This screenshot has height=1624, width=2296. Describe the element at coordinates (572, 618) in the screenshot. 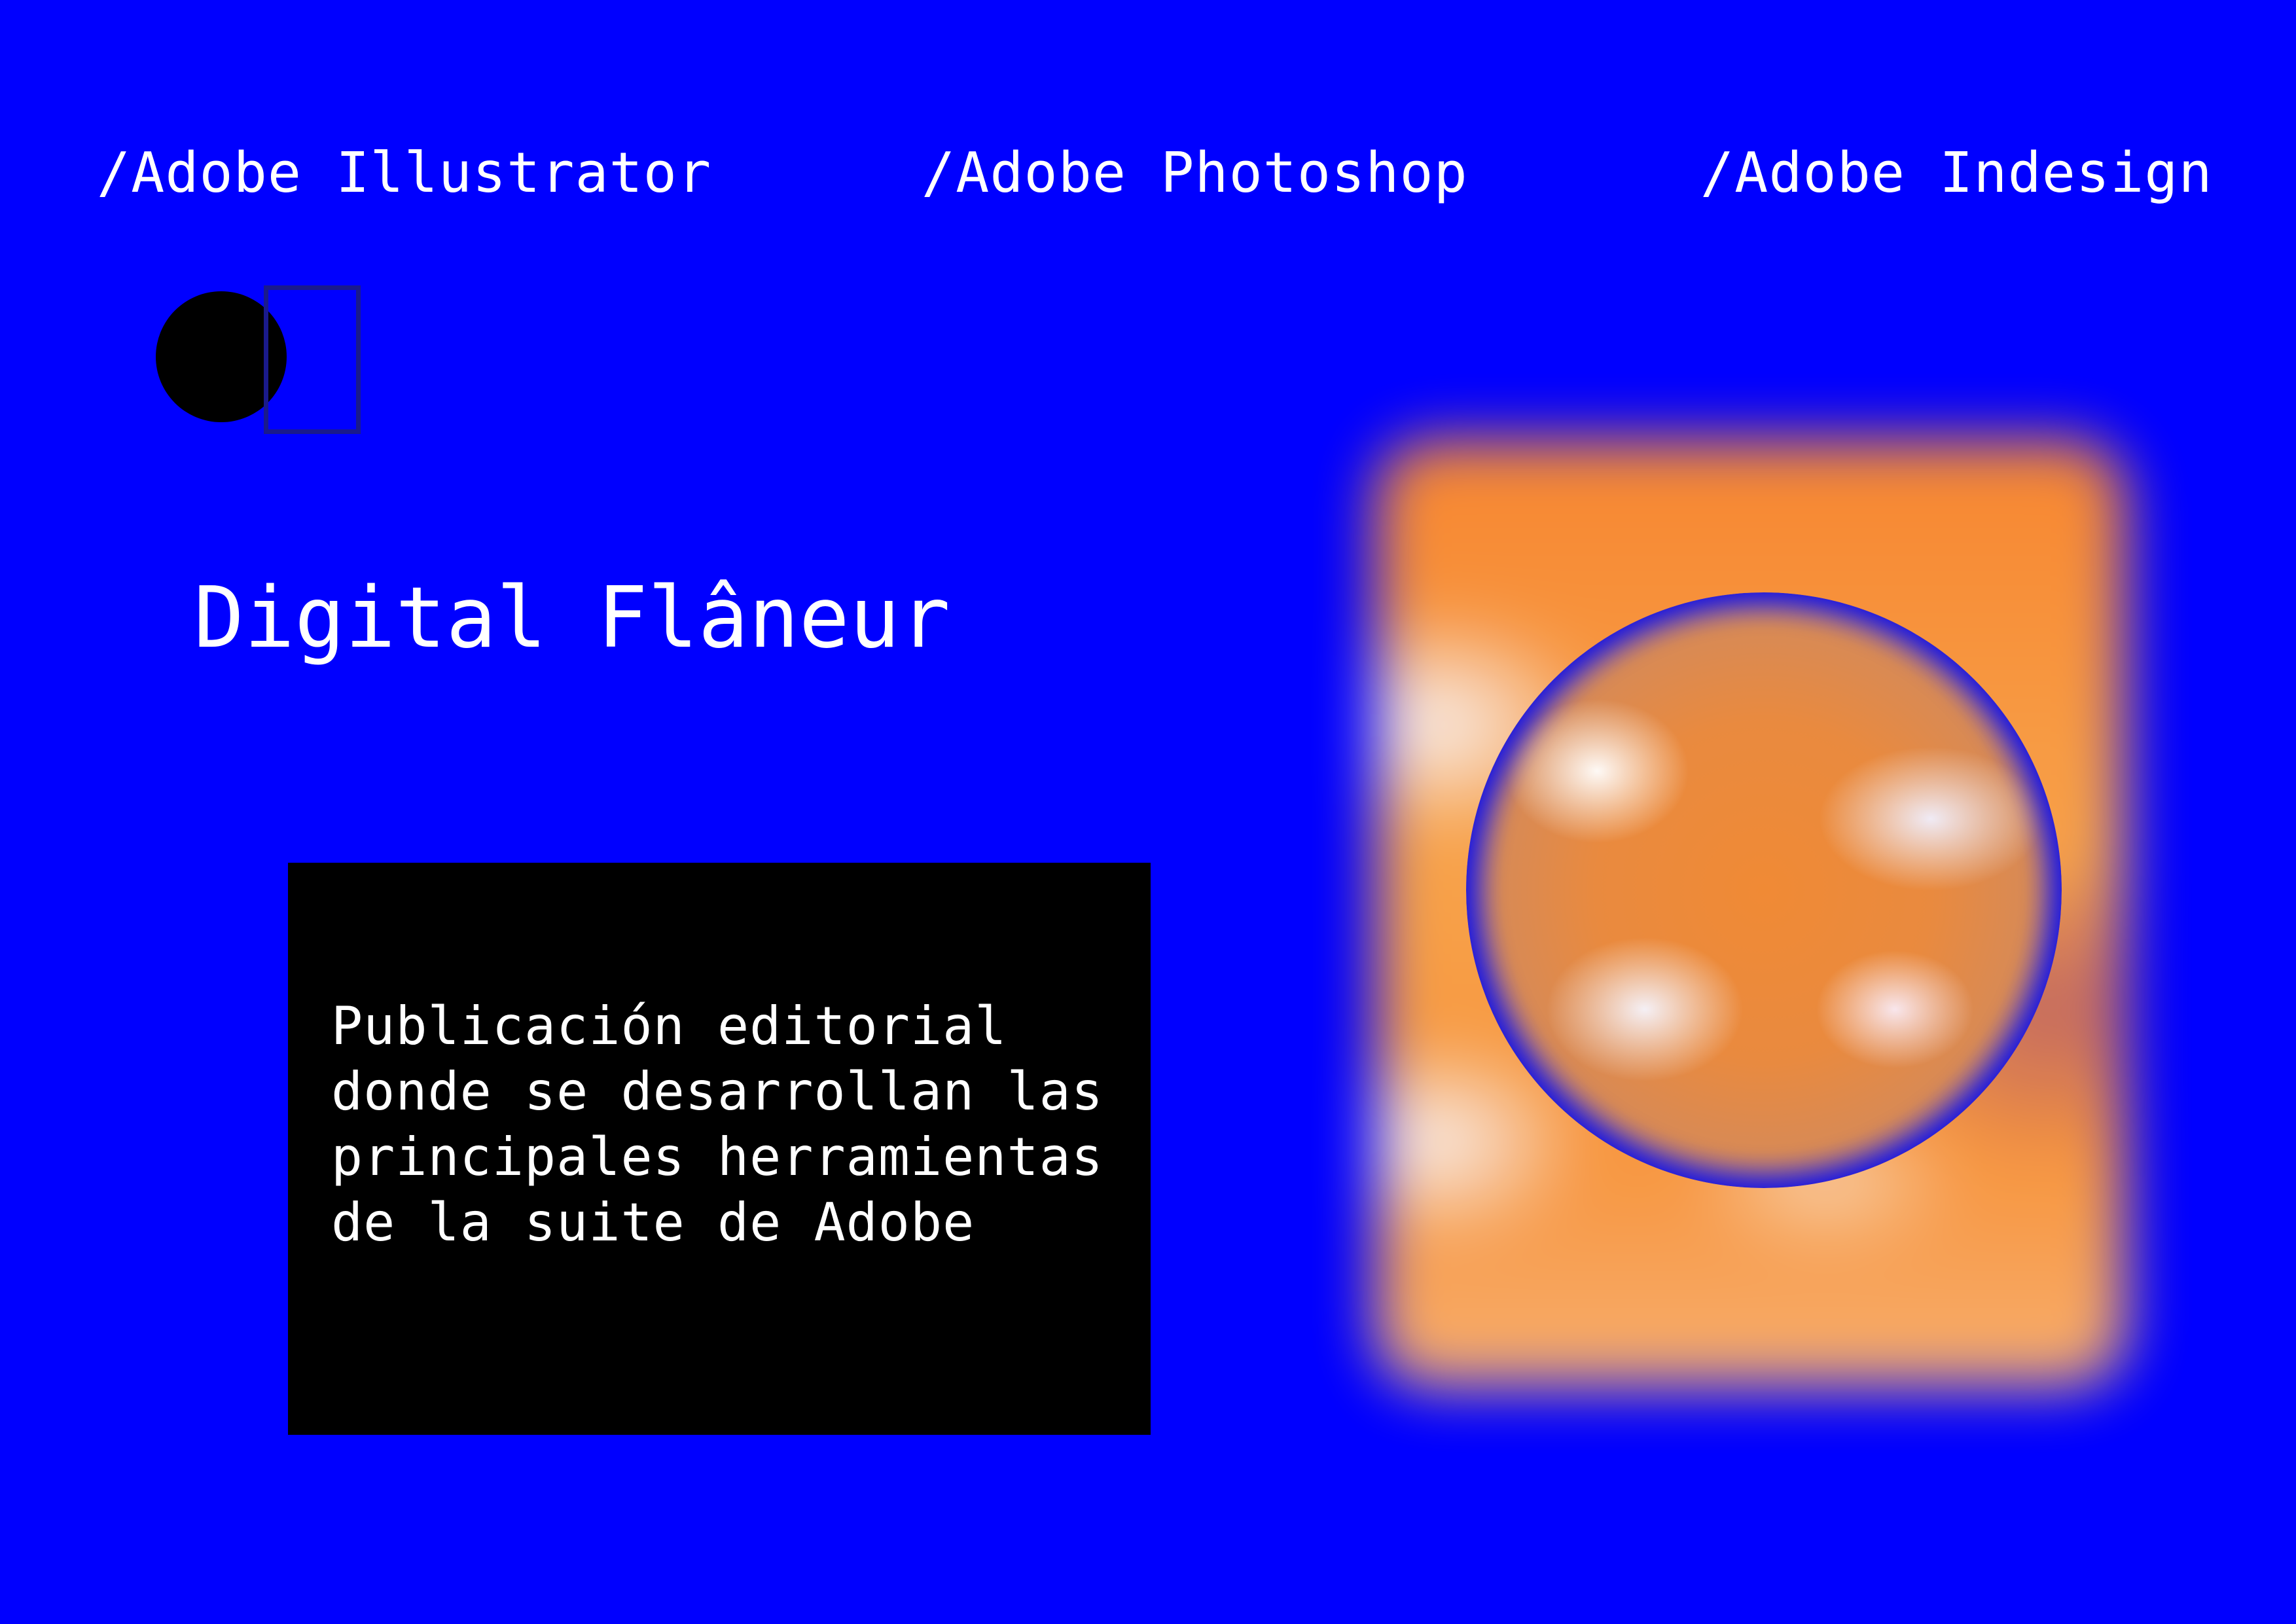

I see `page-title: Digital Flâneur` at that location.